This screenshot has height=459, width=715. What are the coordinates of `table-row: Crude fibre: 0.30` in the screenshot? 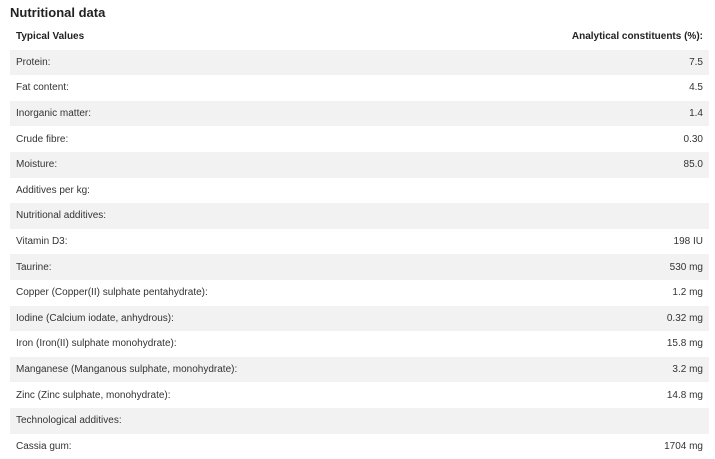 It's located at (359, 139).